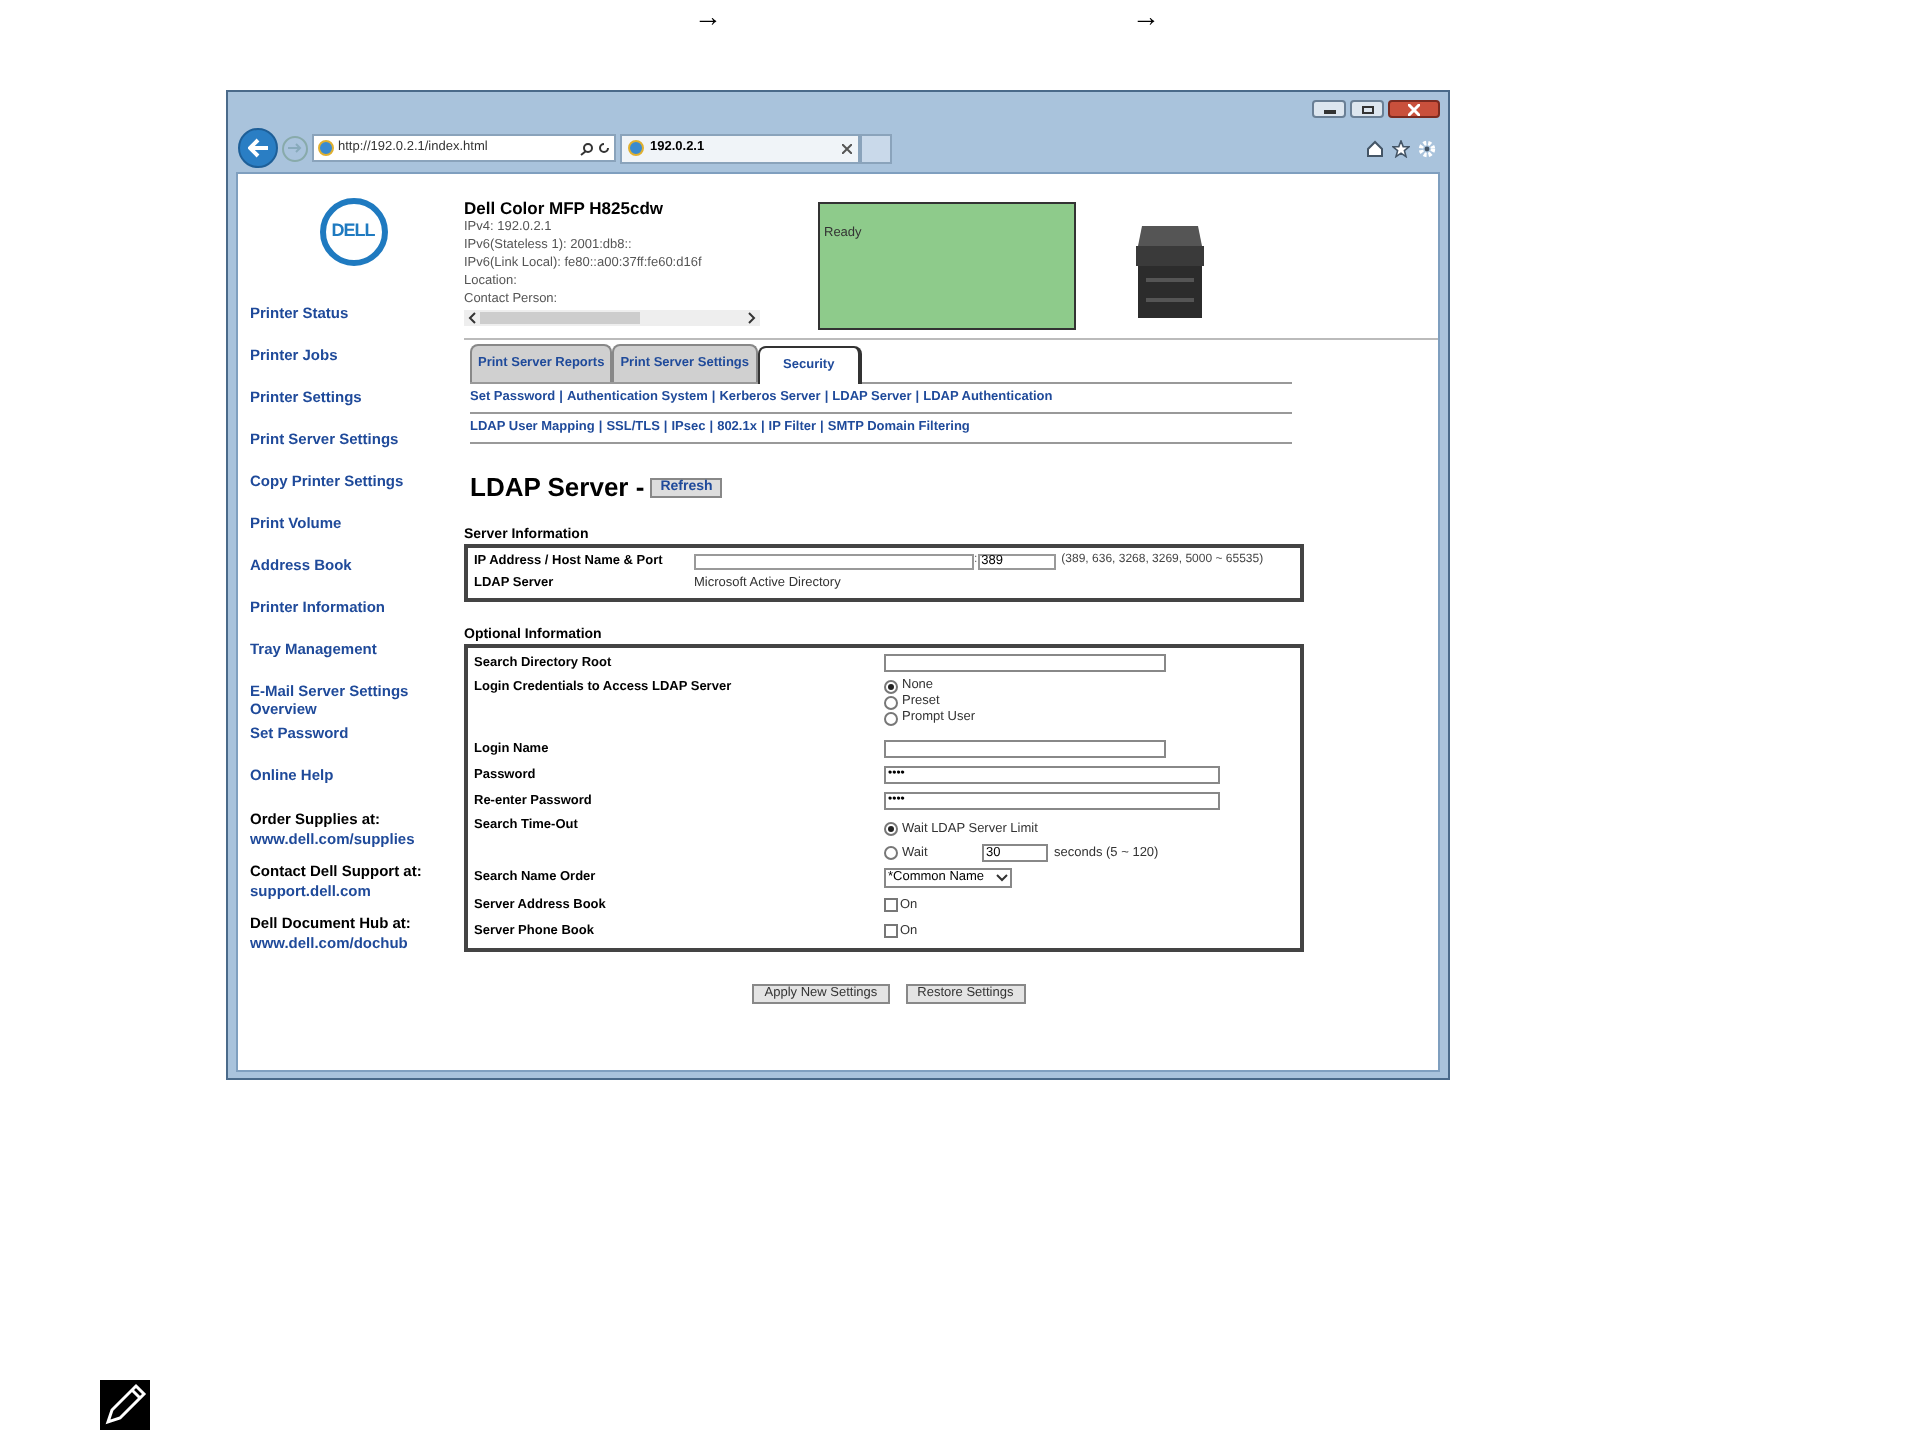  I want to click on host-input, so click(834, 561).